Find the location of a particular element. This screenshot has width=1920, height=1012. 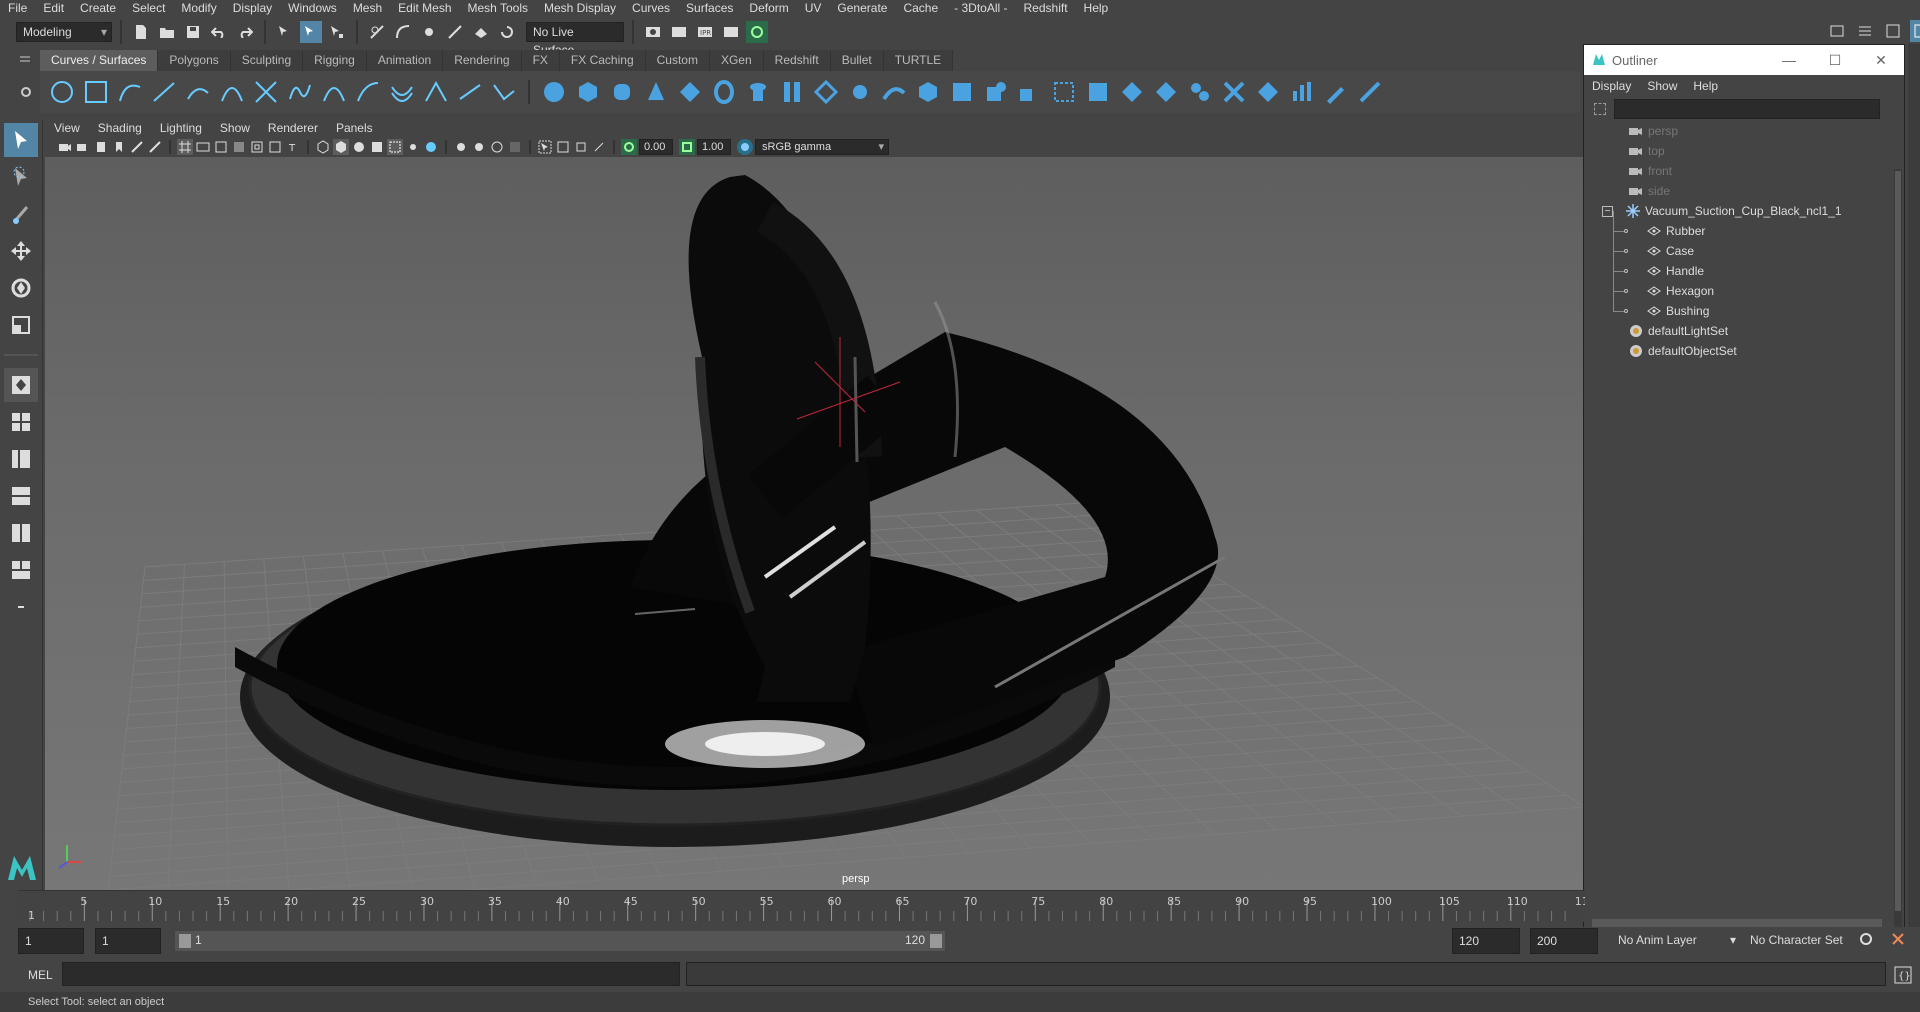

filter-icon is located at coordinates (1600, 109).